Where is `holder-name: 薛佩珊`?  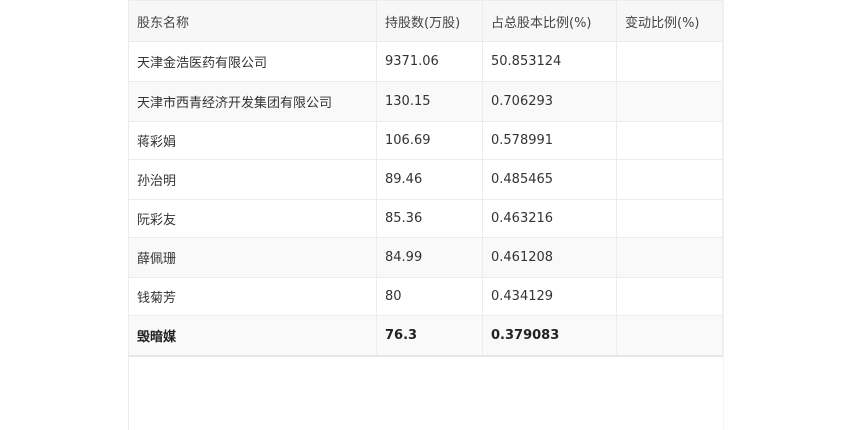
holder-name: 薛佩珊 is located at coordinates (252, 257).